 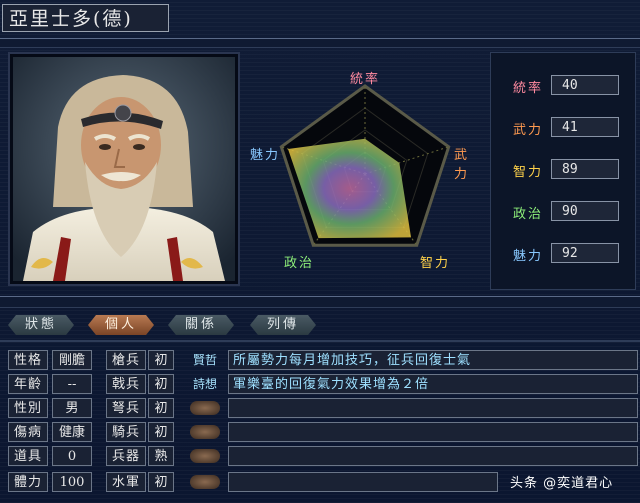 What do you see at coordinates (126, 456) in the screenshot?
I see `troop-label-siege: 兵器` at bounding box center [126, 456].